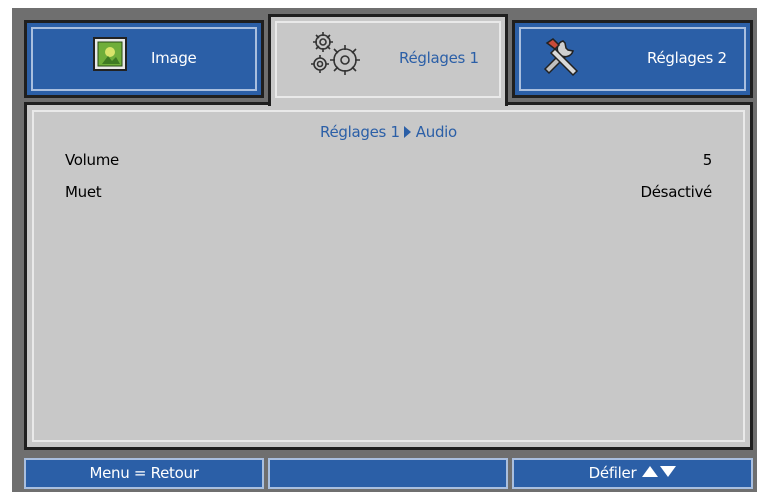 This screenshot has height=500, width=757. What do you see at coordinates (388, 162) in the screenshot?
I see `setting-row-volume: Volume 5` at bounding box center [388, 162].